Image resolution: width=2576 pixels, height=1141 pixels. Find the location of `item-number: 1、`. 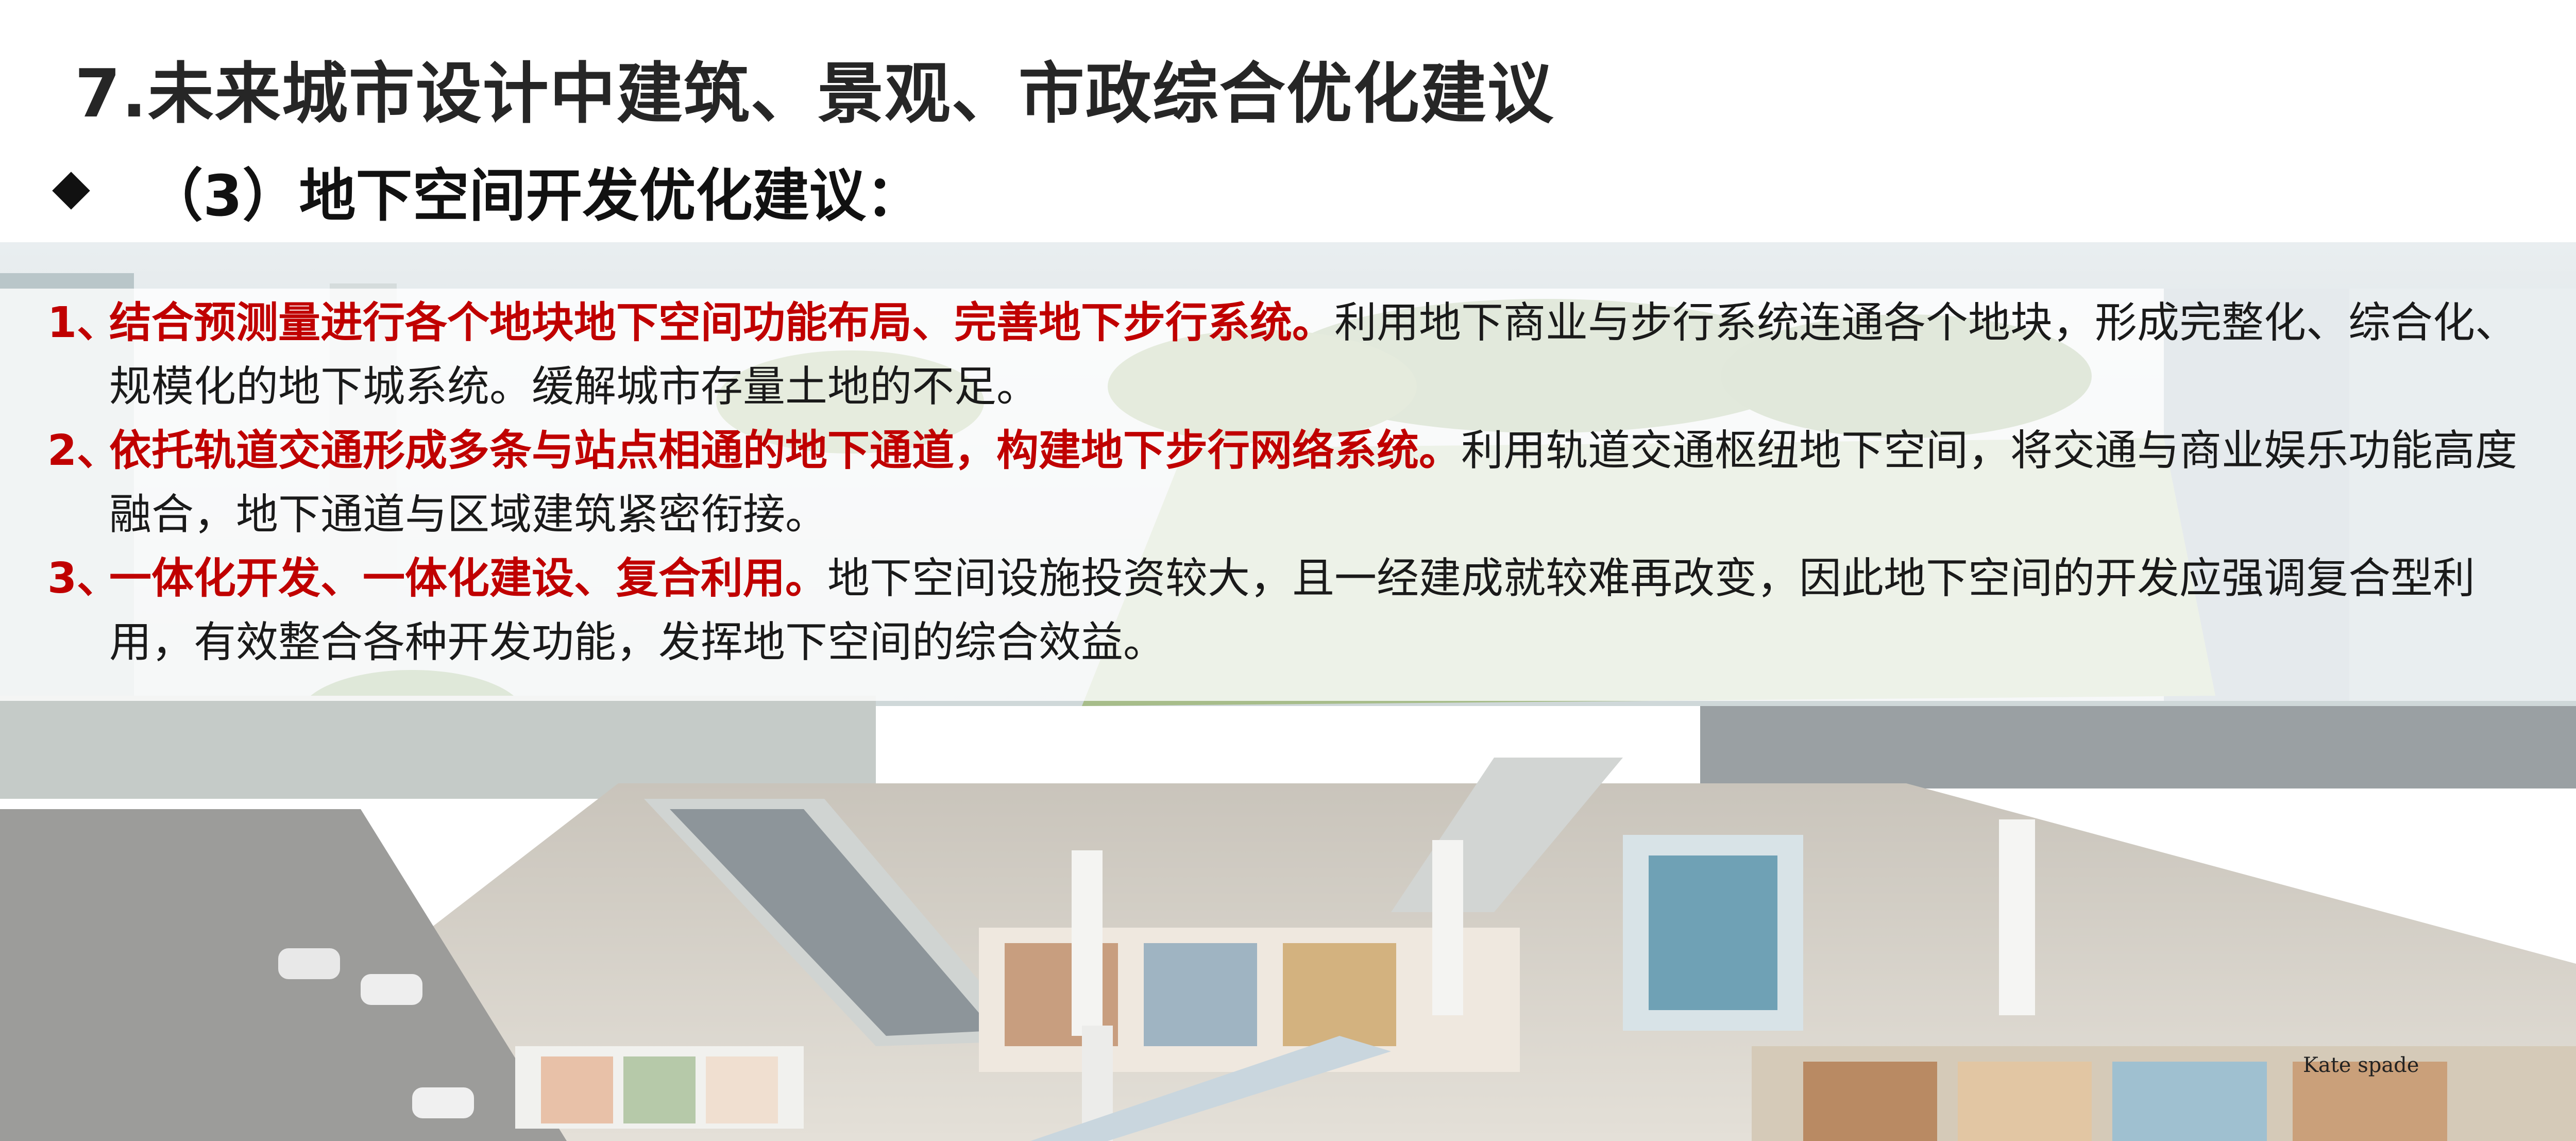

item-number: 1、 is located at coordinates (83, 322).